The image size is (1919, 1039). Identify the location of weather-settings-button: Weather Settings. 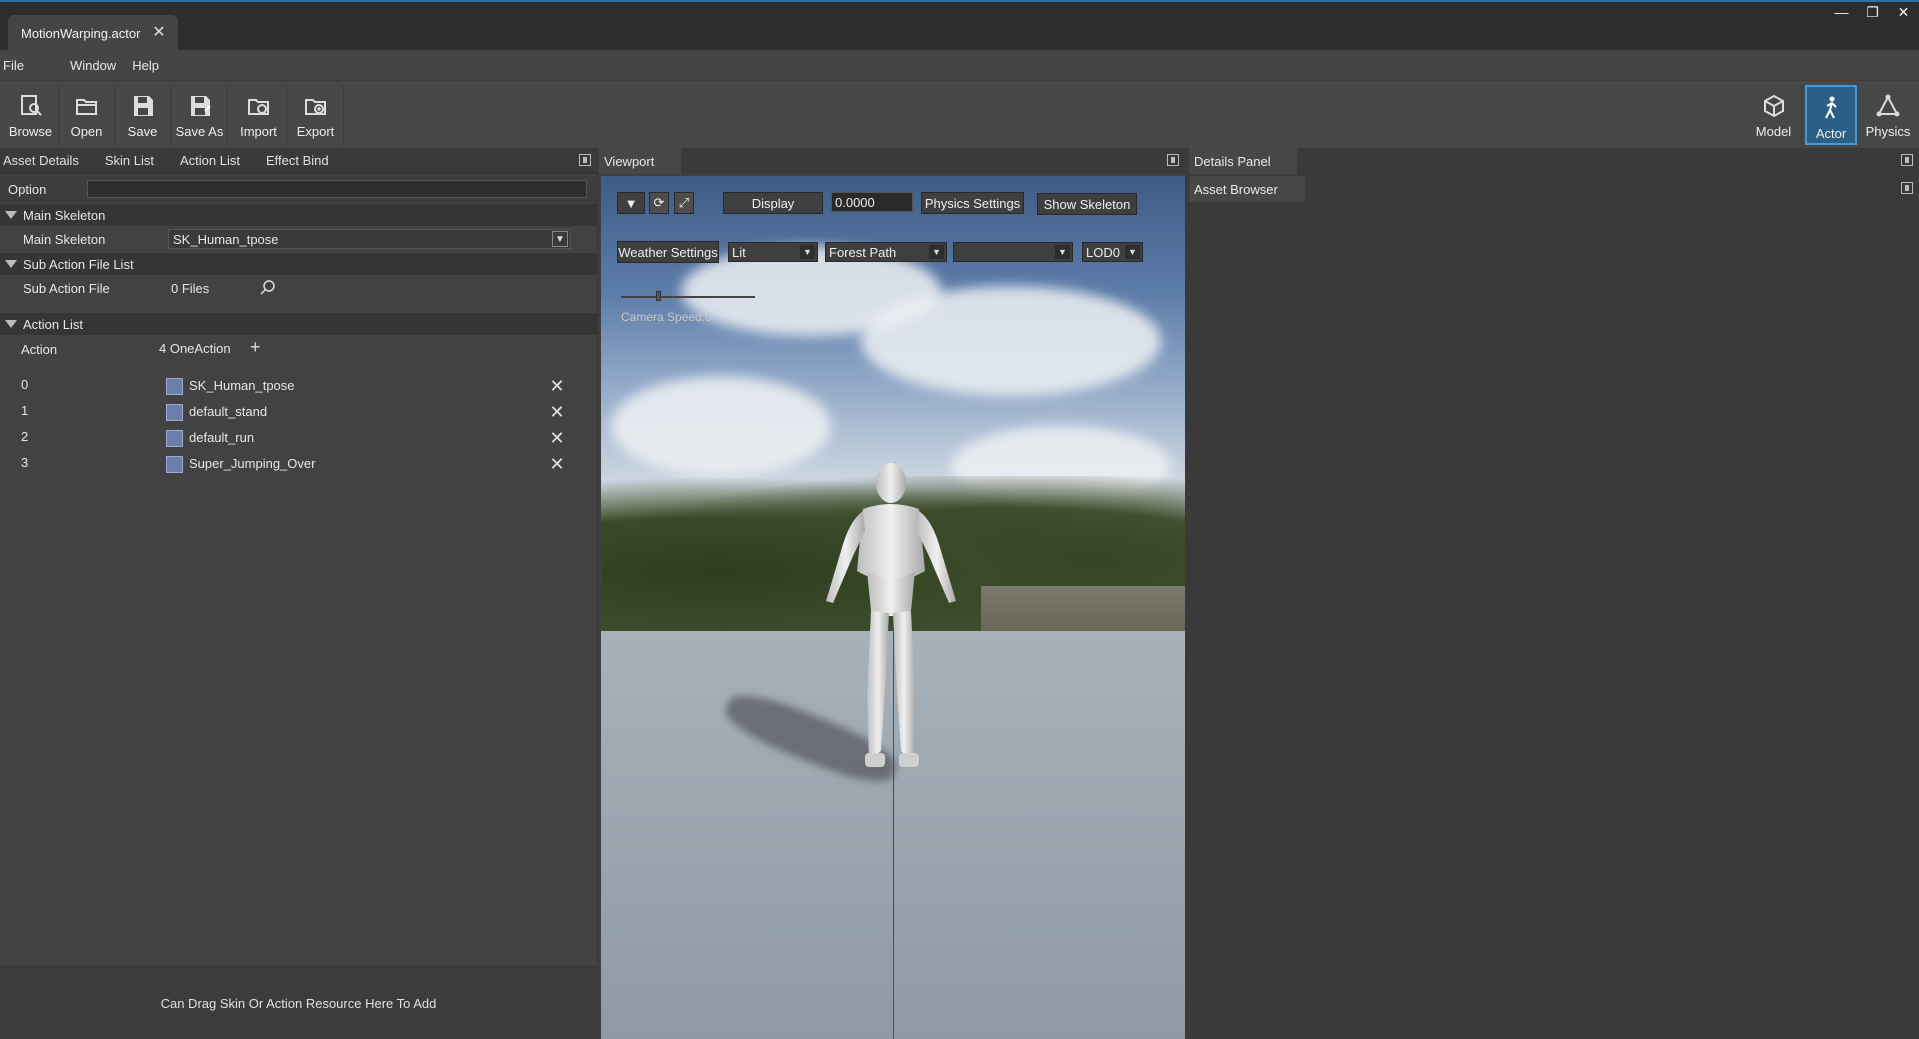
(668, 252).